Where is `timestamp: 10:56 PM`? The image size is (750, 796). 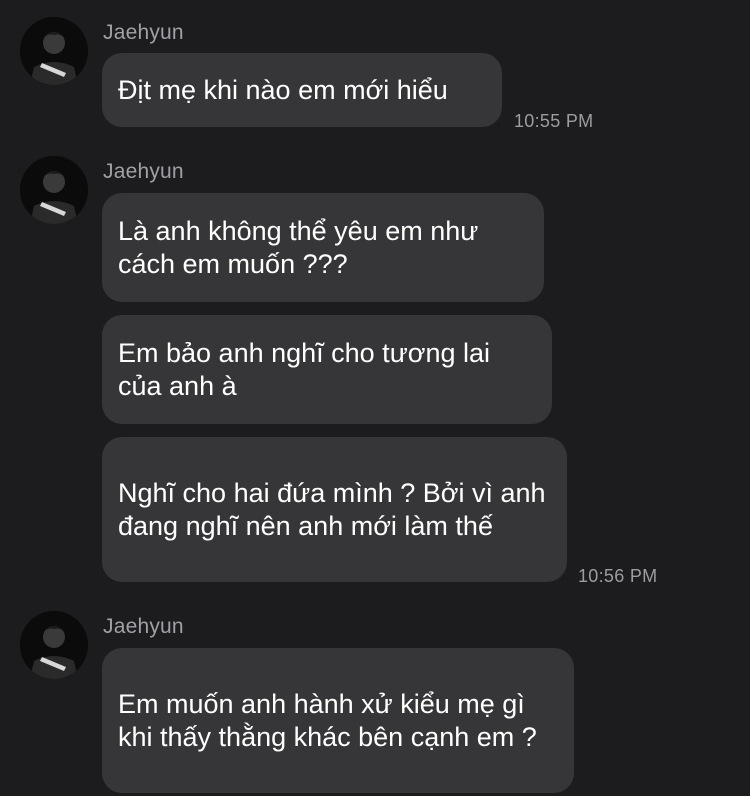 timestamp: 10:56 PM is located at coordinates (618, 576).